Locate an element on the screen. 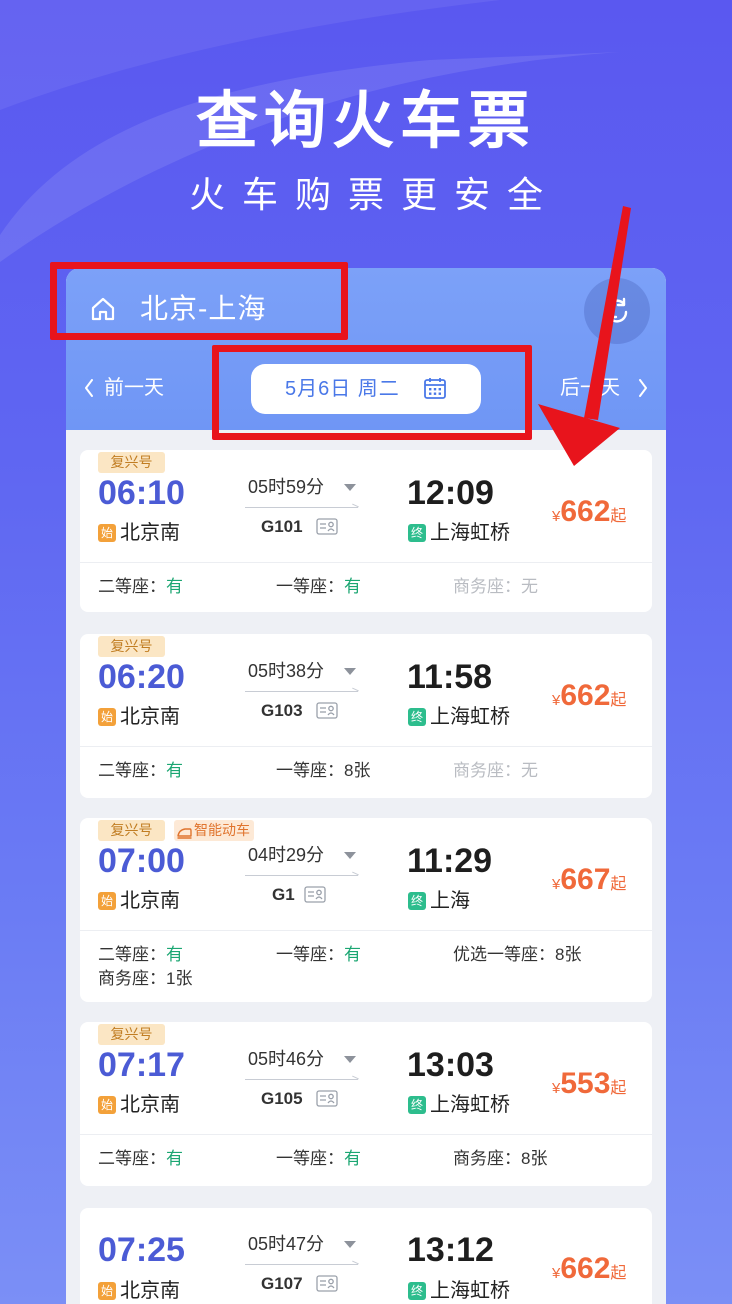  promo-title: 查询火车票 is located at coordinates (365, 121).